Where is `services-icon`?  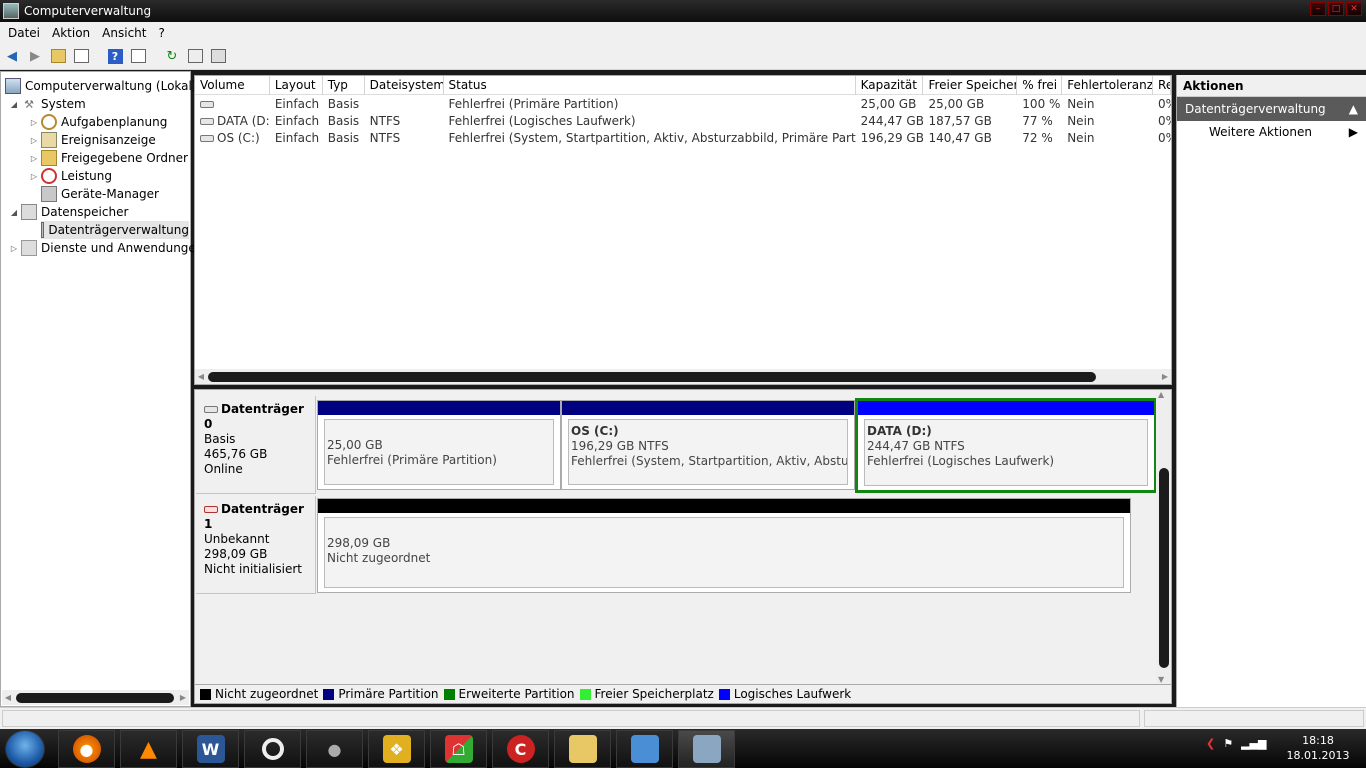
services-icon is located at coordinates (29, 248).